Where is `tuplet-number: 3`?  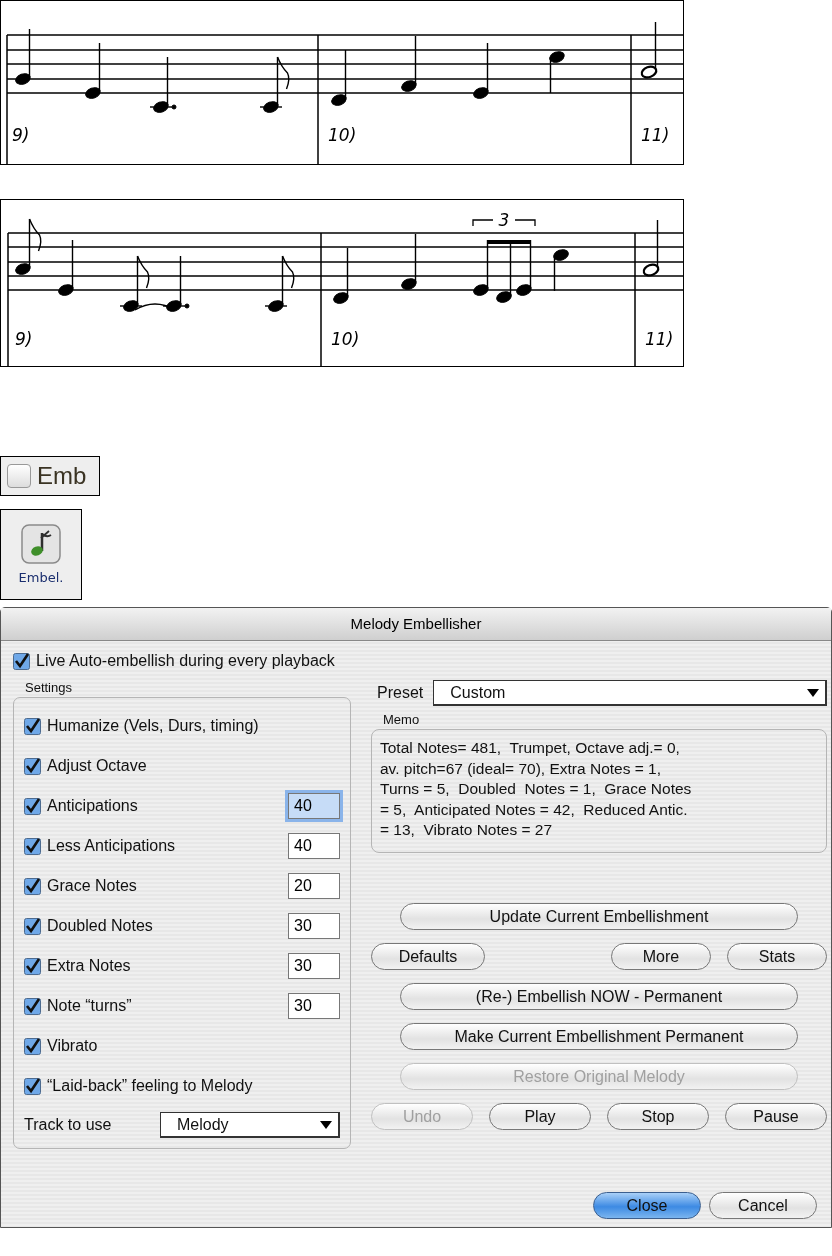
tuplet-number: 3 is located at coordinates (504, 220).